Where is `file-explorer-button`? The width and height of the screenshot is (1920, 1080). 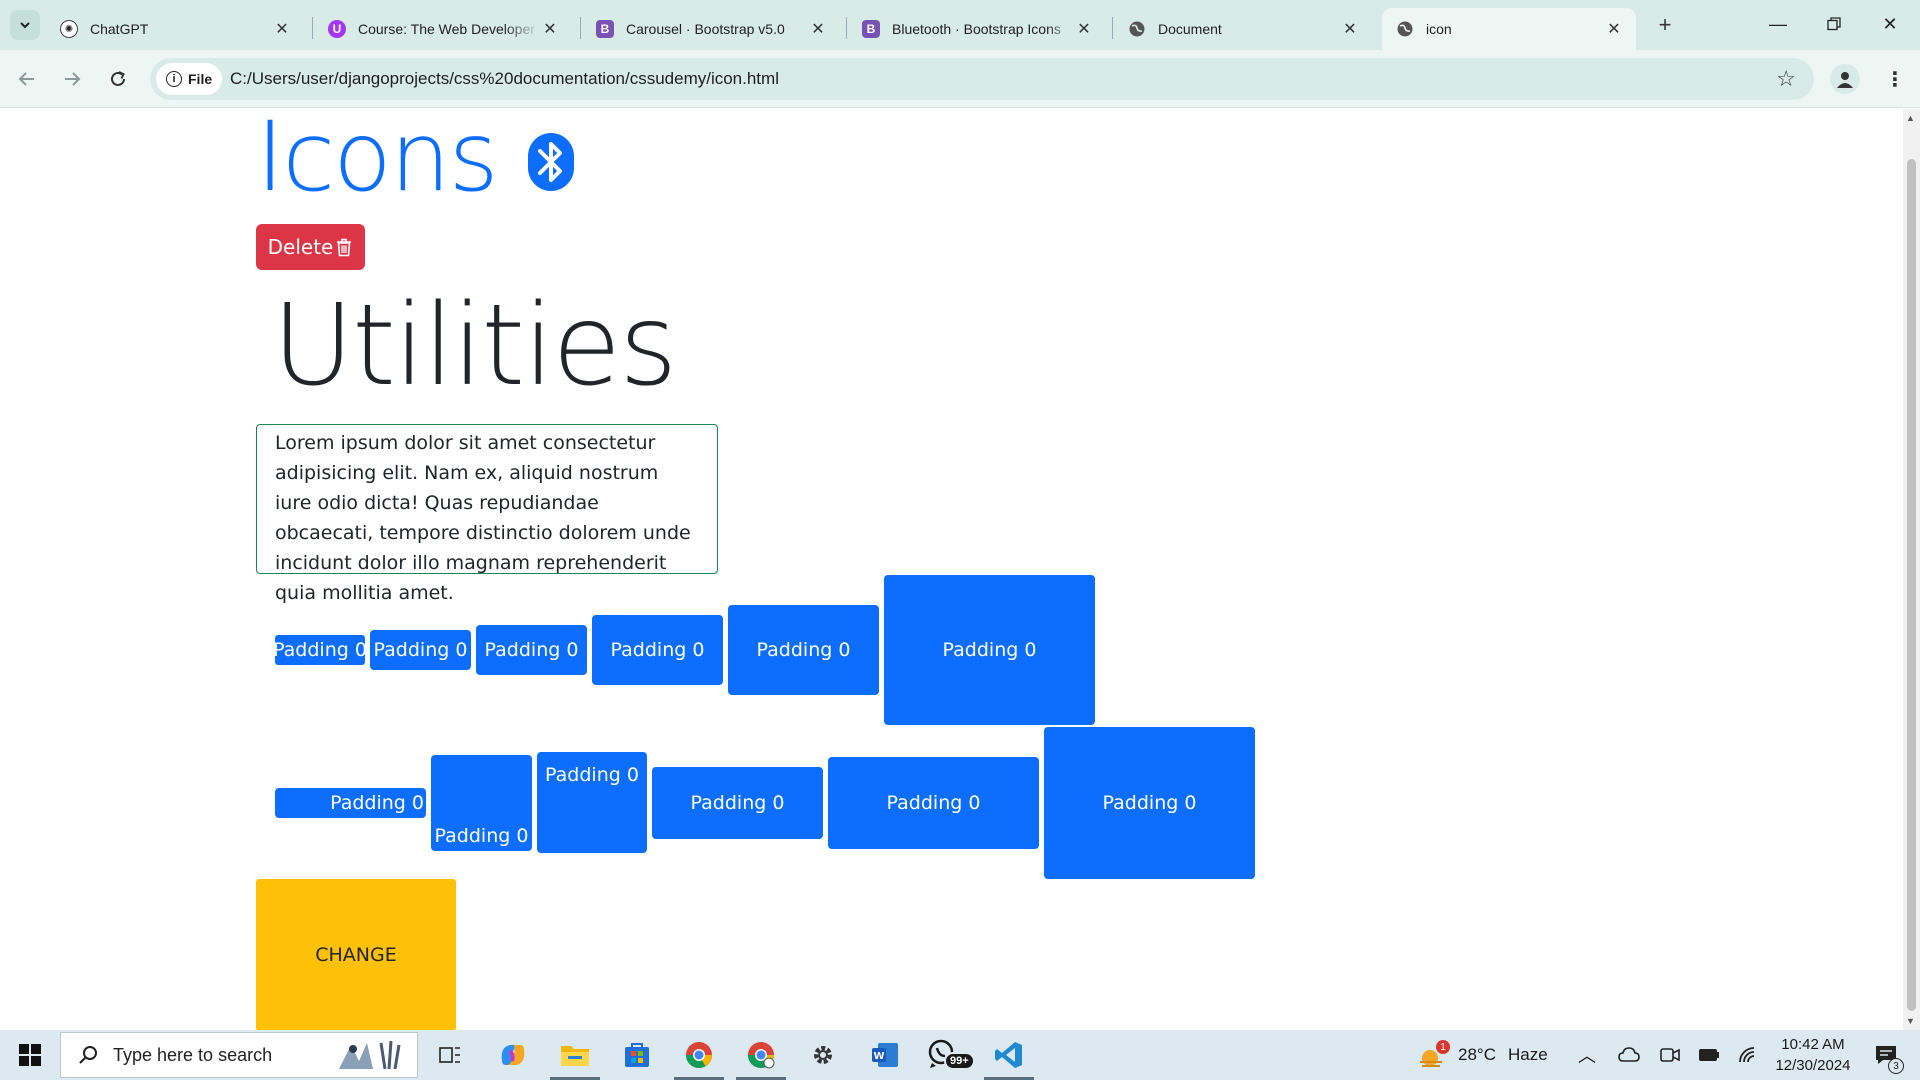 file-explorer-button is located at coordinates (575, 1058).